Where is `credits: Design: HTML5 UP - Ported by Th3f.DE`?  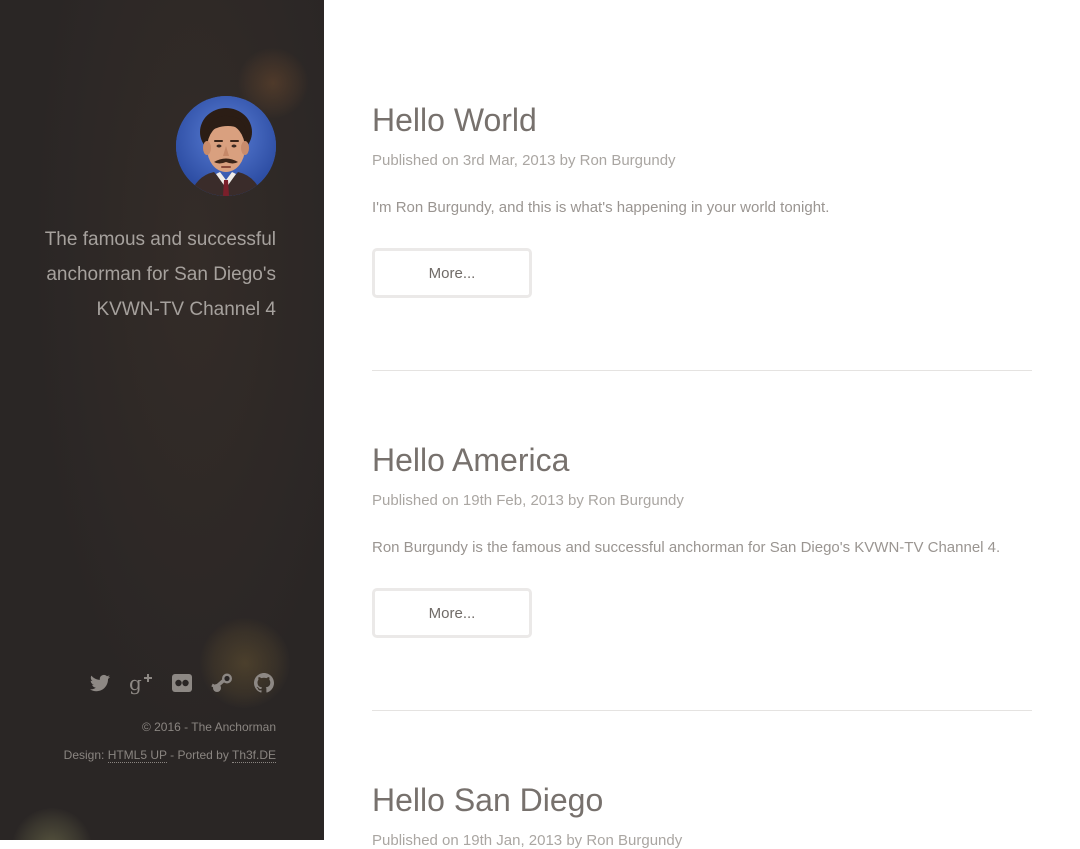 credits: Design: HTML5 UP - Ported by Th3f.DE is located at coordinates (169, 755).